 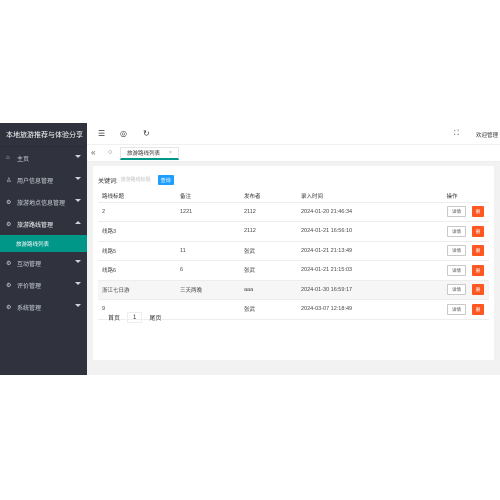 What do you see at coordinates (43, 285) in the screenshot?
I see `sidebar-item-reviews: ⚙ 评价管理` at bounding box center [43, 285].